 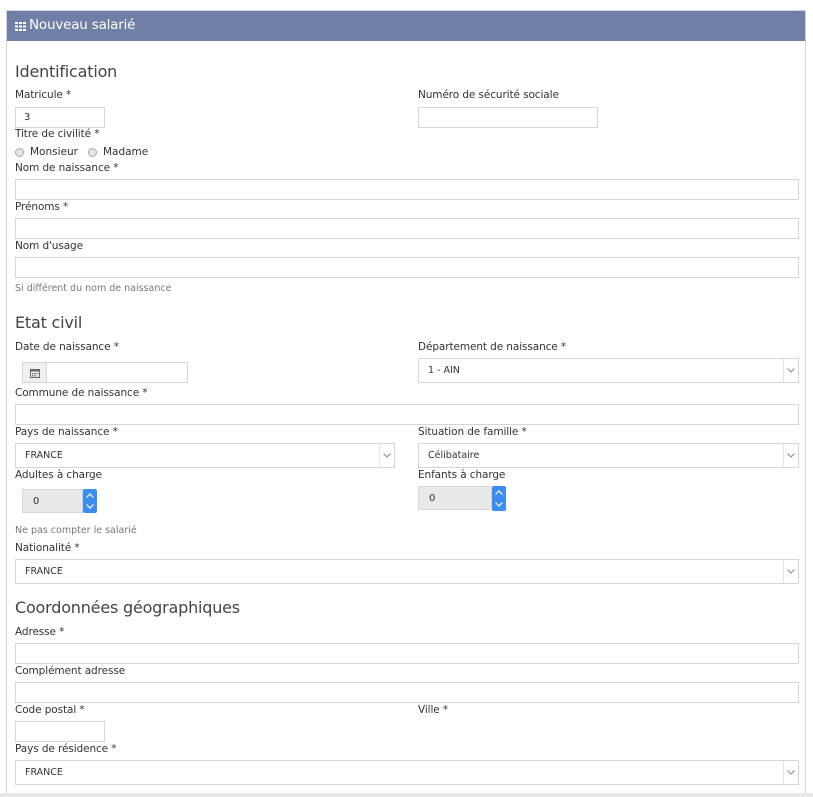 I want to click on code-postal-label: Code postal *, so click(x=50, y=710).